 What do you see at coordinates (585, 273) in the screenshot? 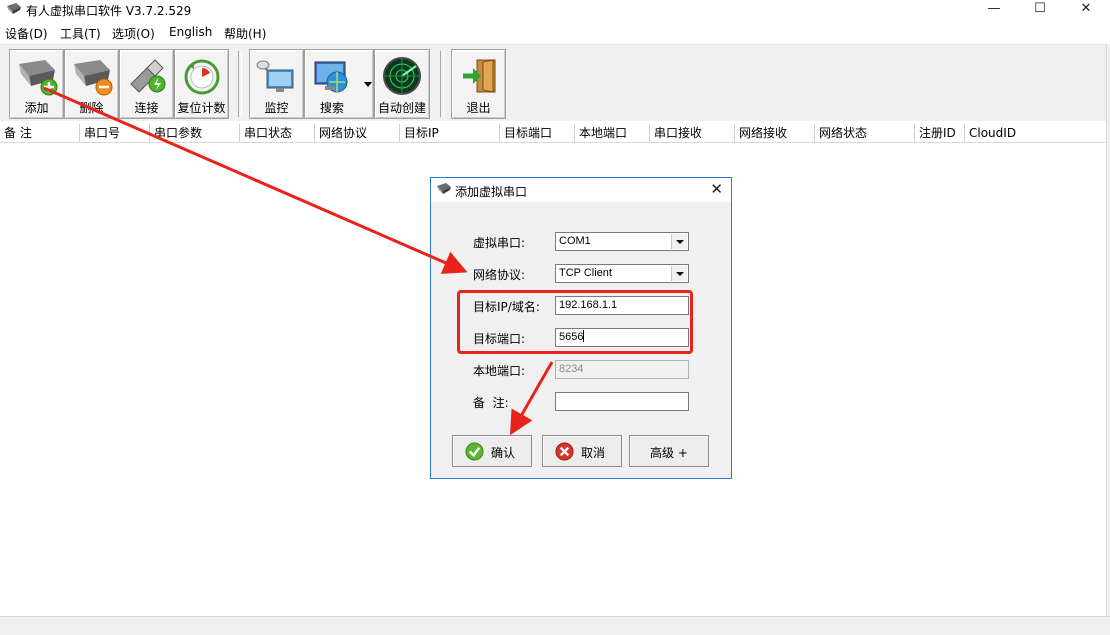
I see `protocol-value: TCP Client` at bounding box center [585, 273].